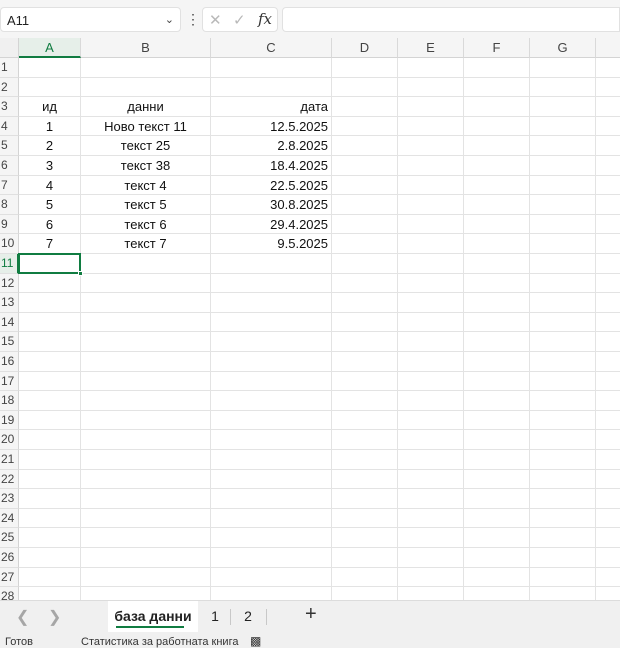 Image resolution: width=620 pixels, height=648 pixels. I want to click on cell-c6: 18.4.2025, so click(271, 166).